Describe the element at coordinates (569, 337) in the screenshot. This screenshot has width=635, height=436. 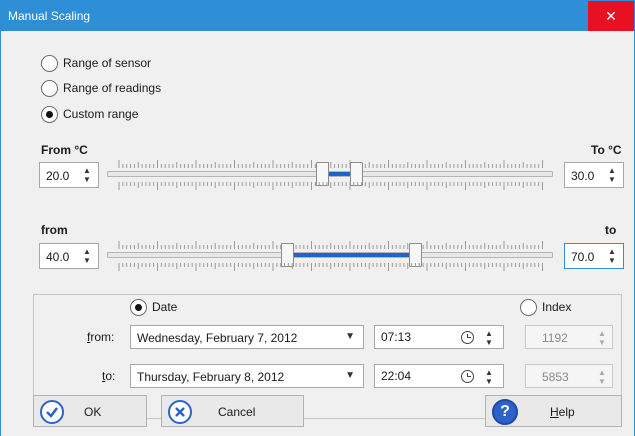
I see `from-index-spinbox: 1192 ▲ ▼` at that location.